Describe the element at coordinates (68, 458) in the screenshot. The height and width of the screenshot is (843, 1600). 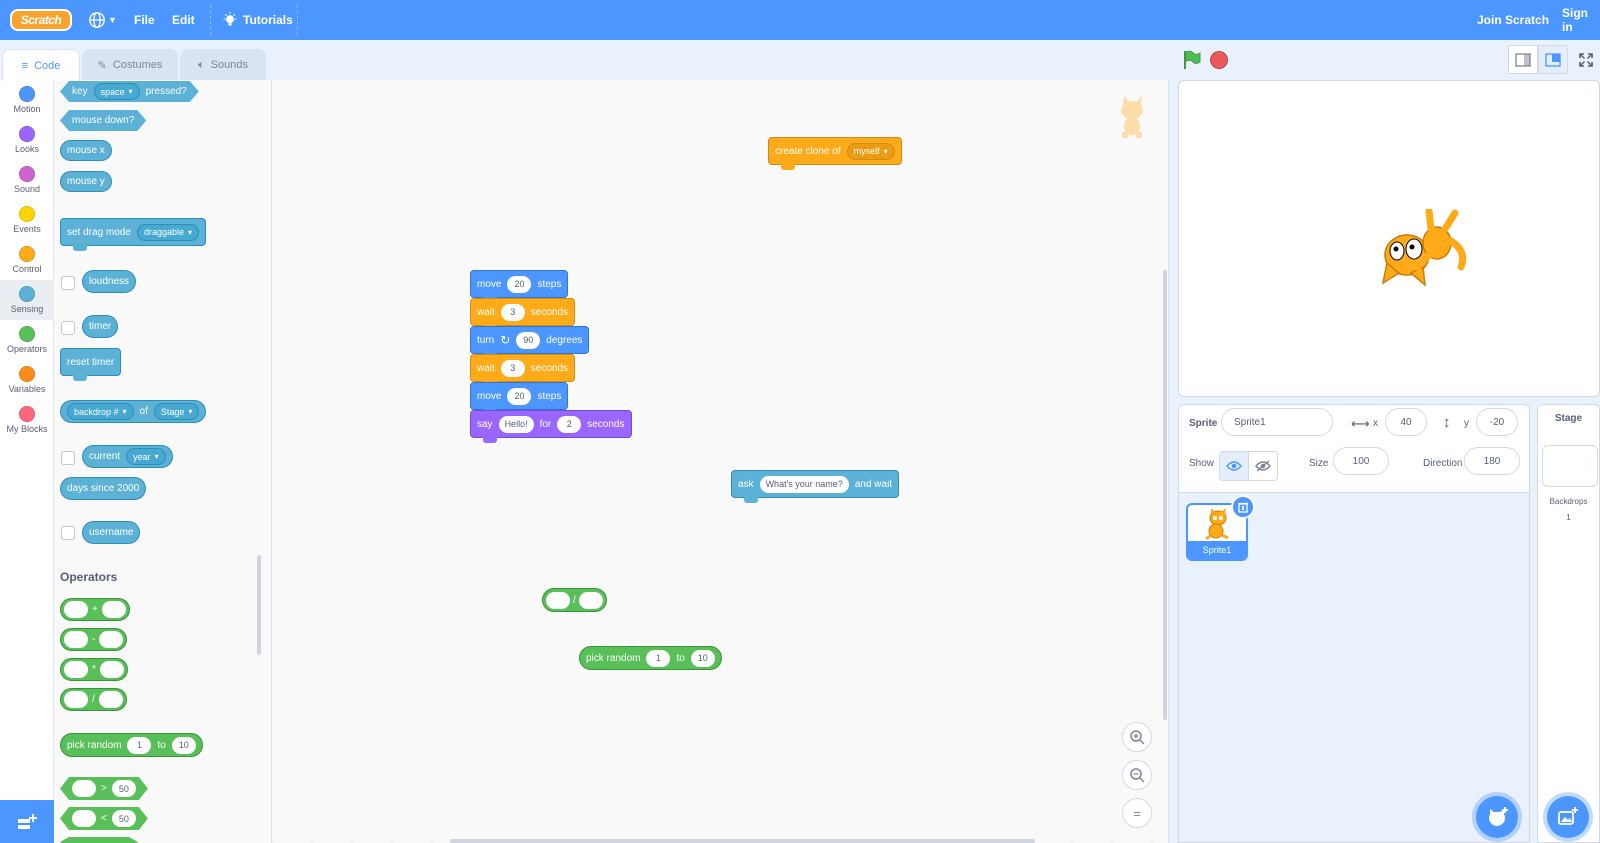
I see `current-checkbox` at that location.